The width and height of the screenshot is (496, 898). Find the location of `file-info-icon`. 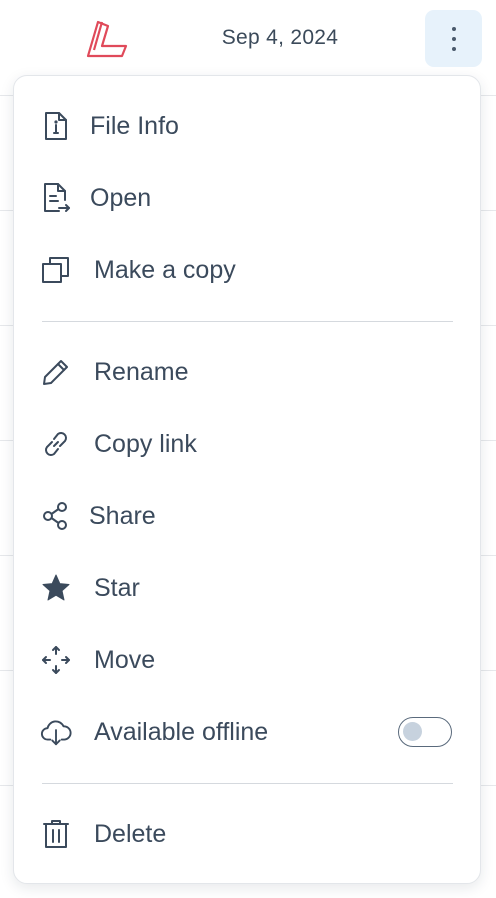

file-info-icon is located at coordinates (56, 126).